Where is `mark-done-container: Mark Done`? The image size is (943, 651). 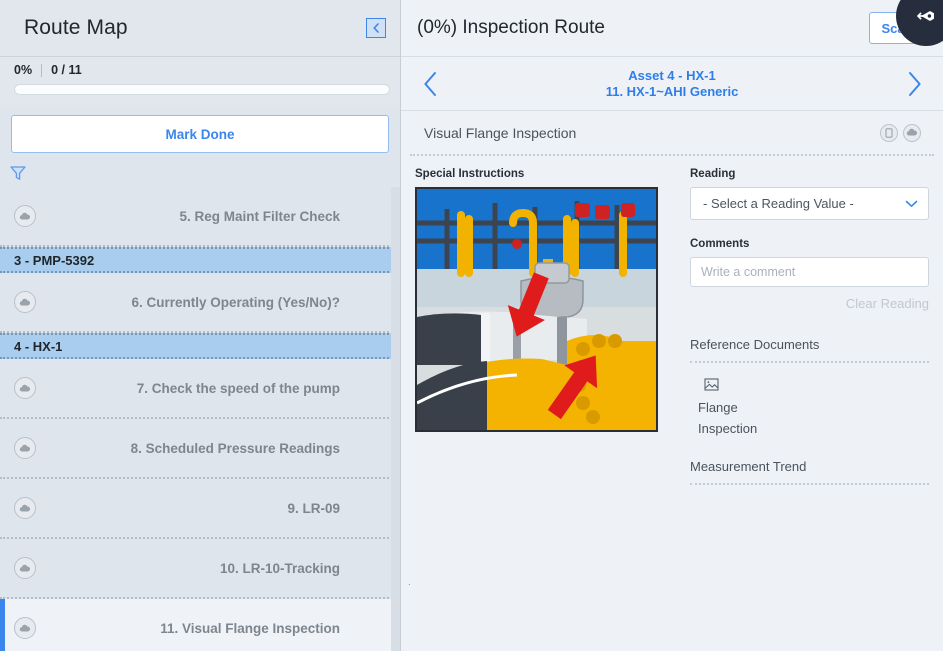
mark-done-container: Mark Done is located at coordinates (200, 133).